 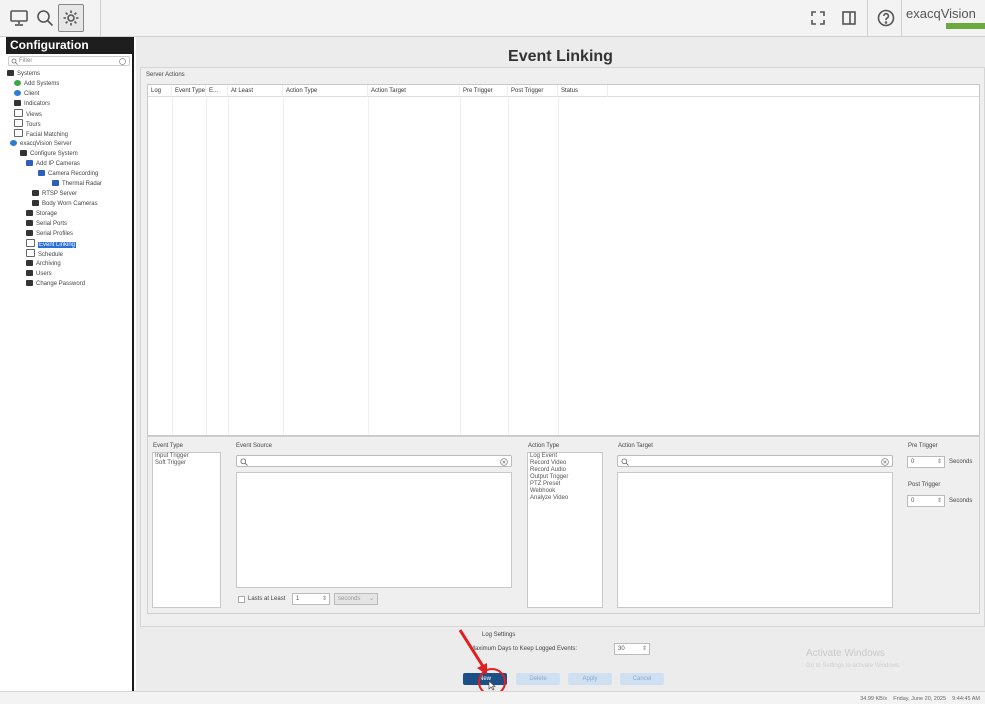 What do you see at coordinates (70, 174) in the screenshot?
I see `tree-item-camera-recording: Camera Recording` at bounding box center [70, 174].